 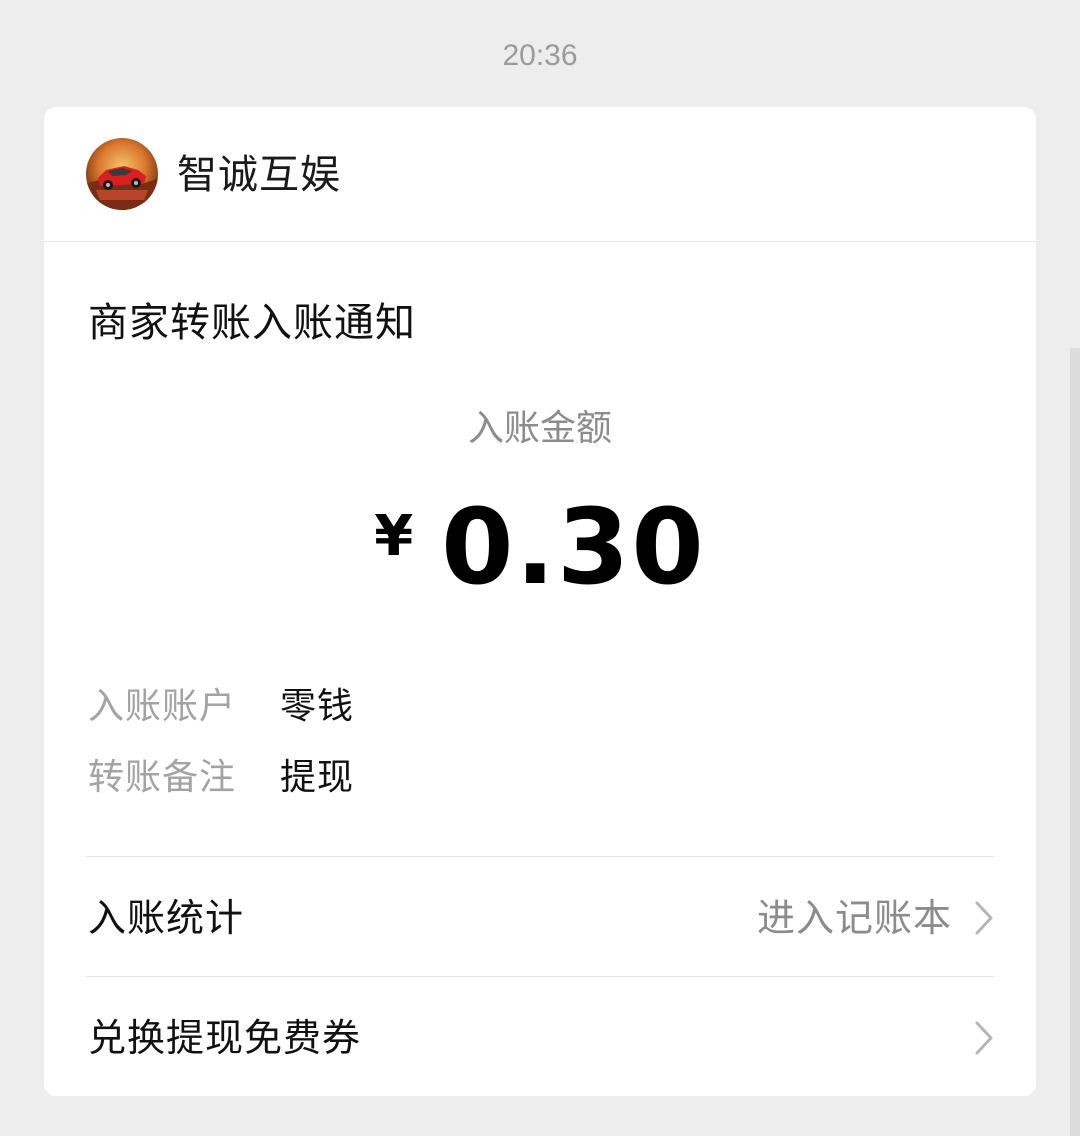 What do you see at coordinates (225, 1038) in the screenshot?
I see `link-label: 兑换提现免费券` at bounding box center [225, 1038].